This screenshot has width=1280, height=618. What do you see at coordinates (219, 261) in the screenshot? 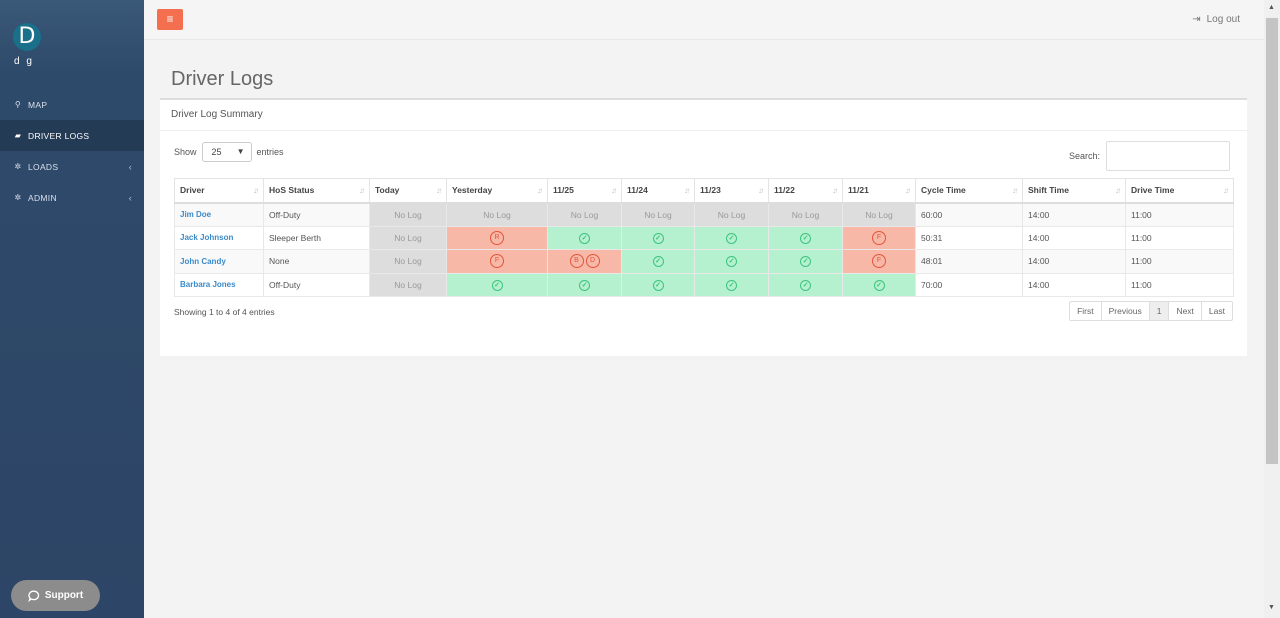
I see `driver-name-link: John Candy` at bounding box center [219, 261].